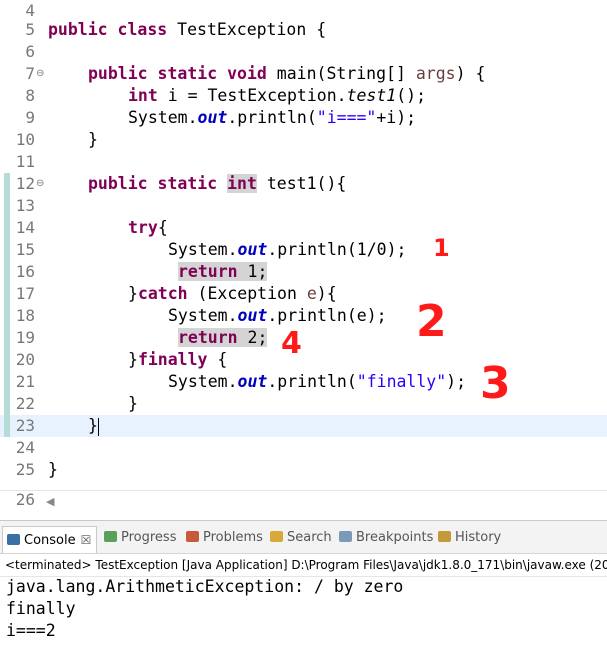  What do you see at coordinates (303, 426) in the screenshot?
I see `code-line-current: 23 }` at bounding box center [303, 426].